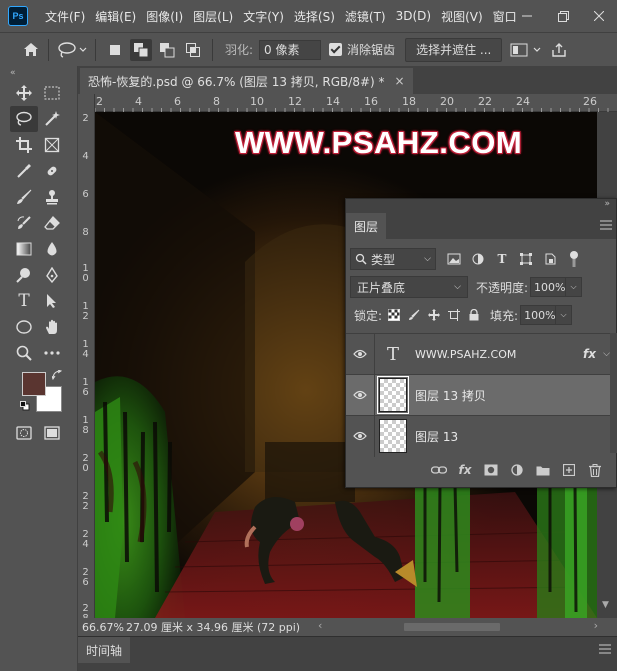 This screenshot has height=671, width=617. What do you see at coordinates (439, 470) in the screenshot?
I see `link-layers-icon` at bounding box center [439, 470].